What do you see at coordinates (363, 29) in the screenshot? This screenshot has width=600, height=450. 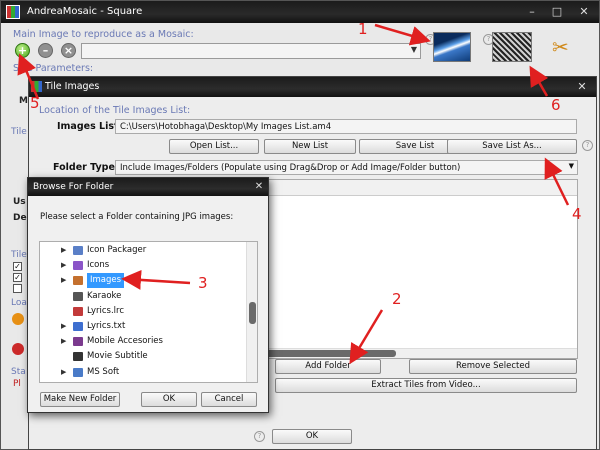 I see `annotation-number: 1` at bounding box center [363, 29].